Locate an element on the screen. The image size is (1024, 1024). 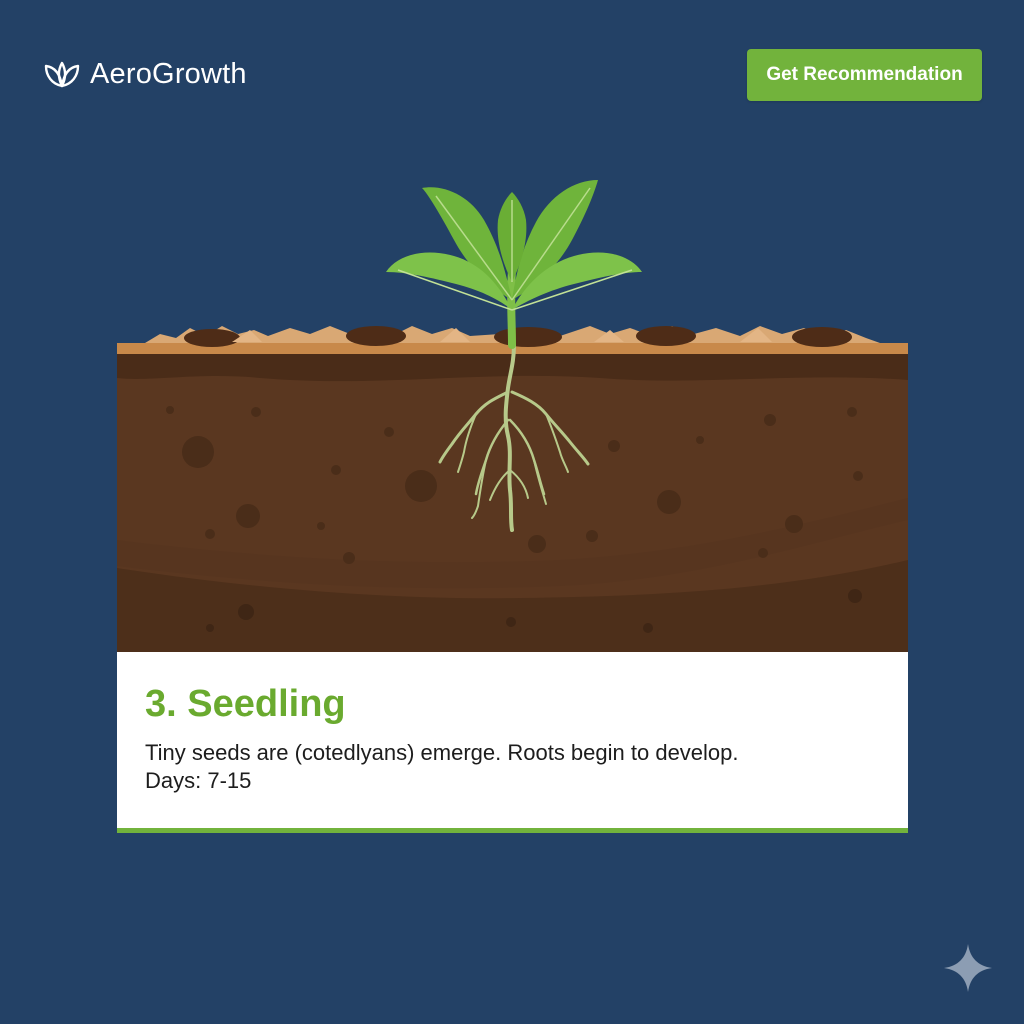
sparkle-icon is located at coordinates (968, 968).